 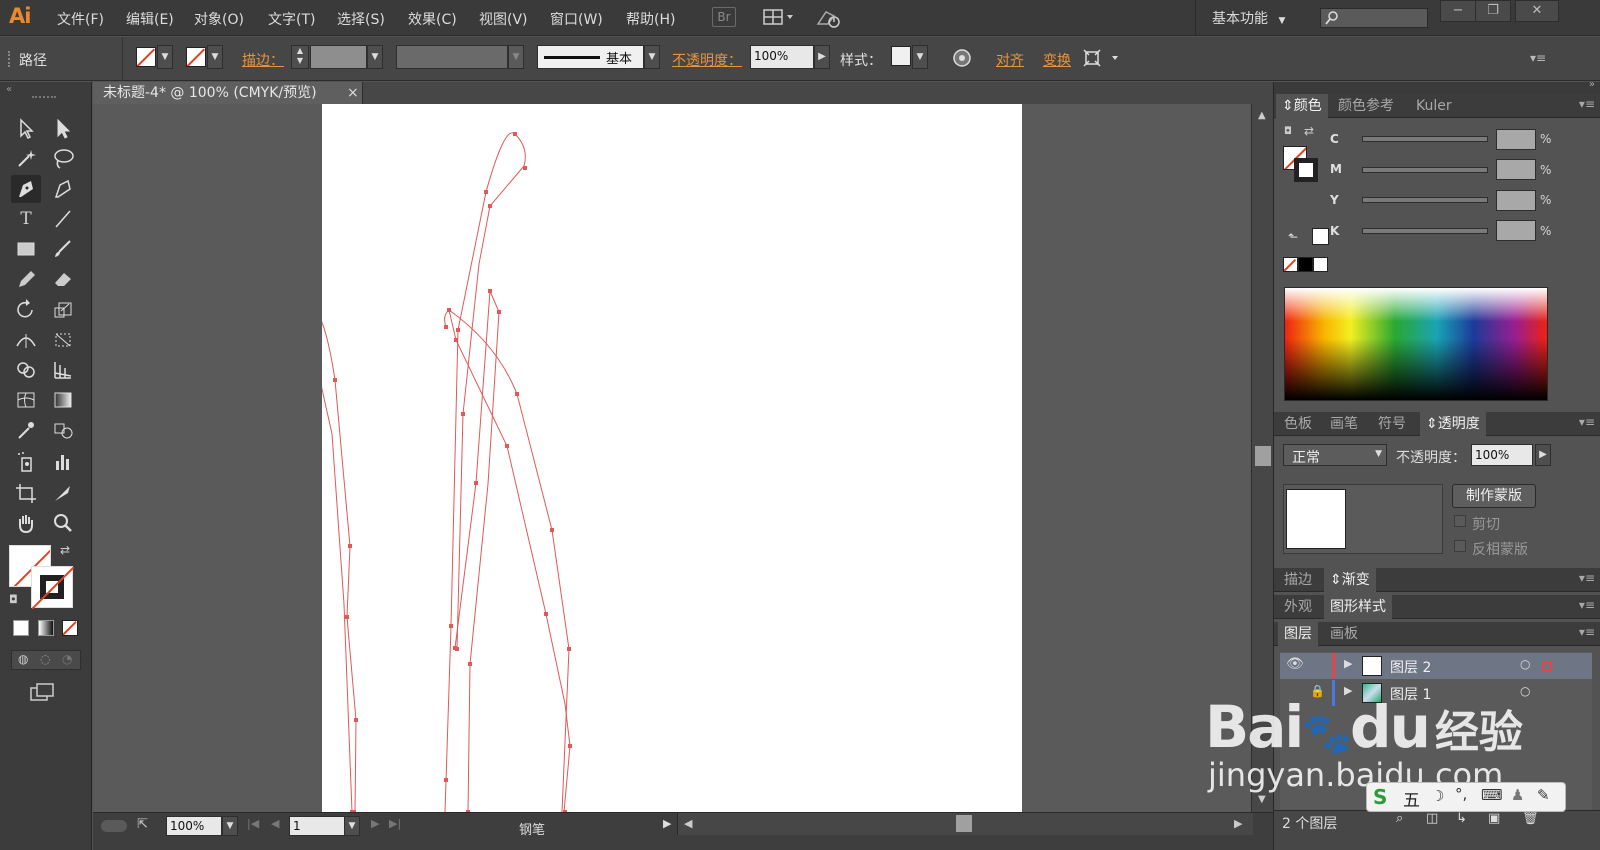 What do you see at coordinates (1453, 424) in the screenshot?
I see `tab-transparency: ⇕透明度` at bounding box center [1453, 424].